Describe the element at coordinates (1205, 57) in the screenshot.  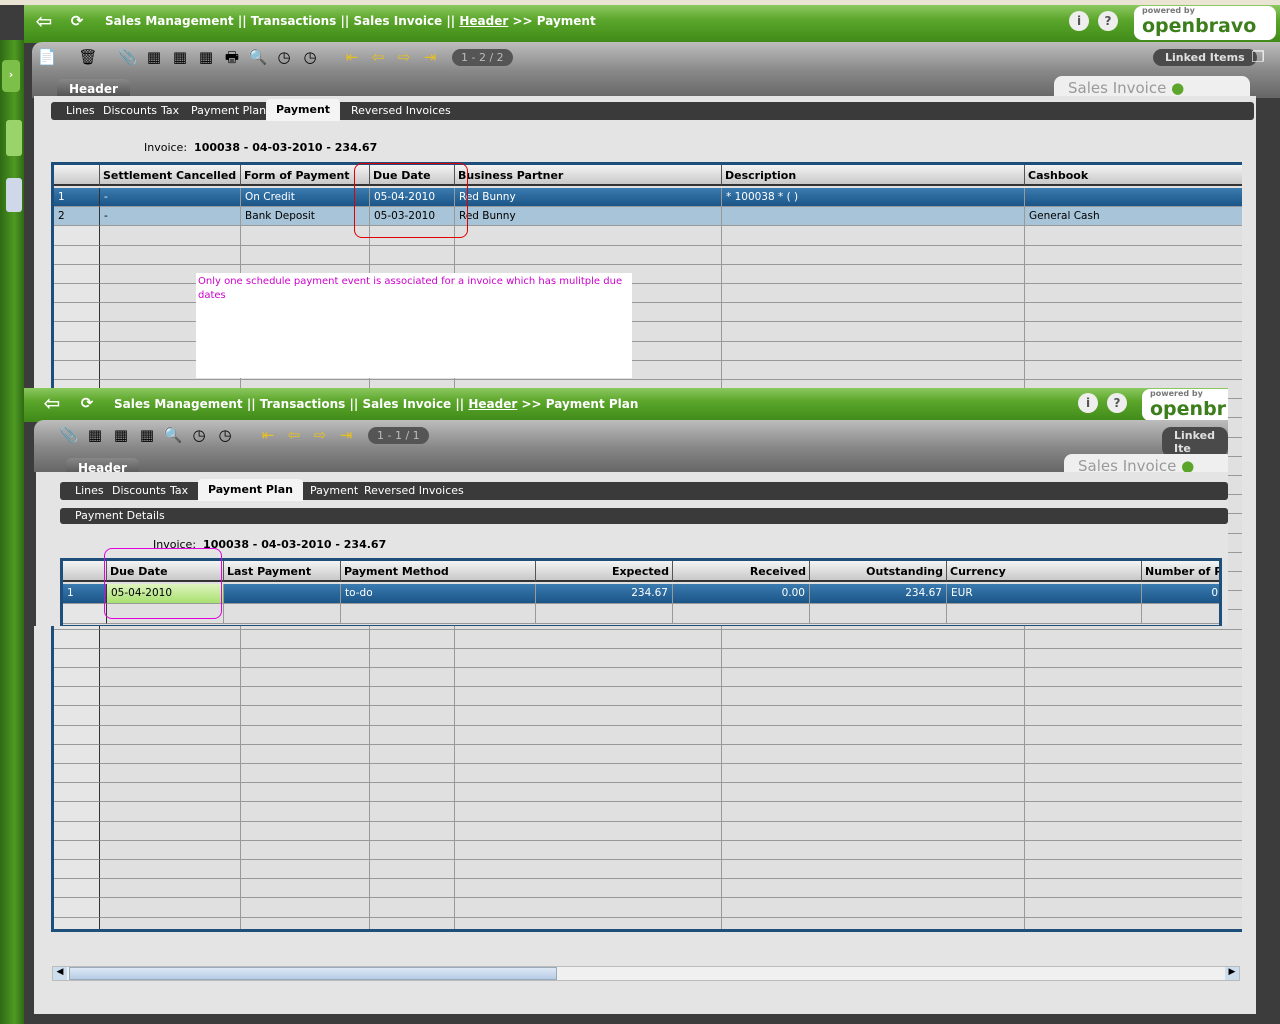
I see `linked-items-button: Linked Items` at that location.